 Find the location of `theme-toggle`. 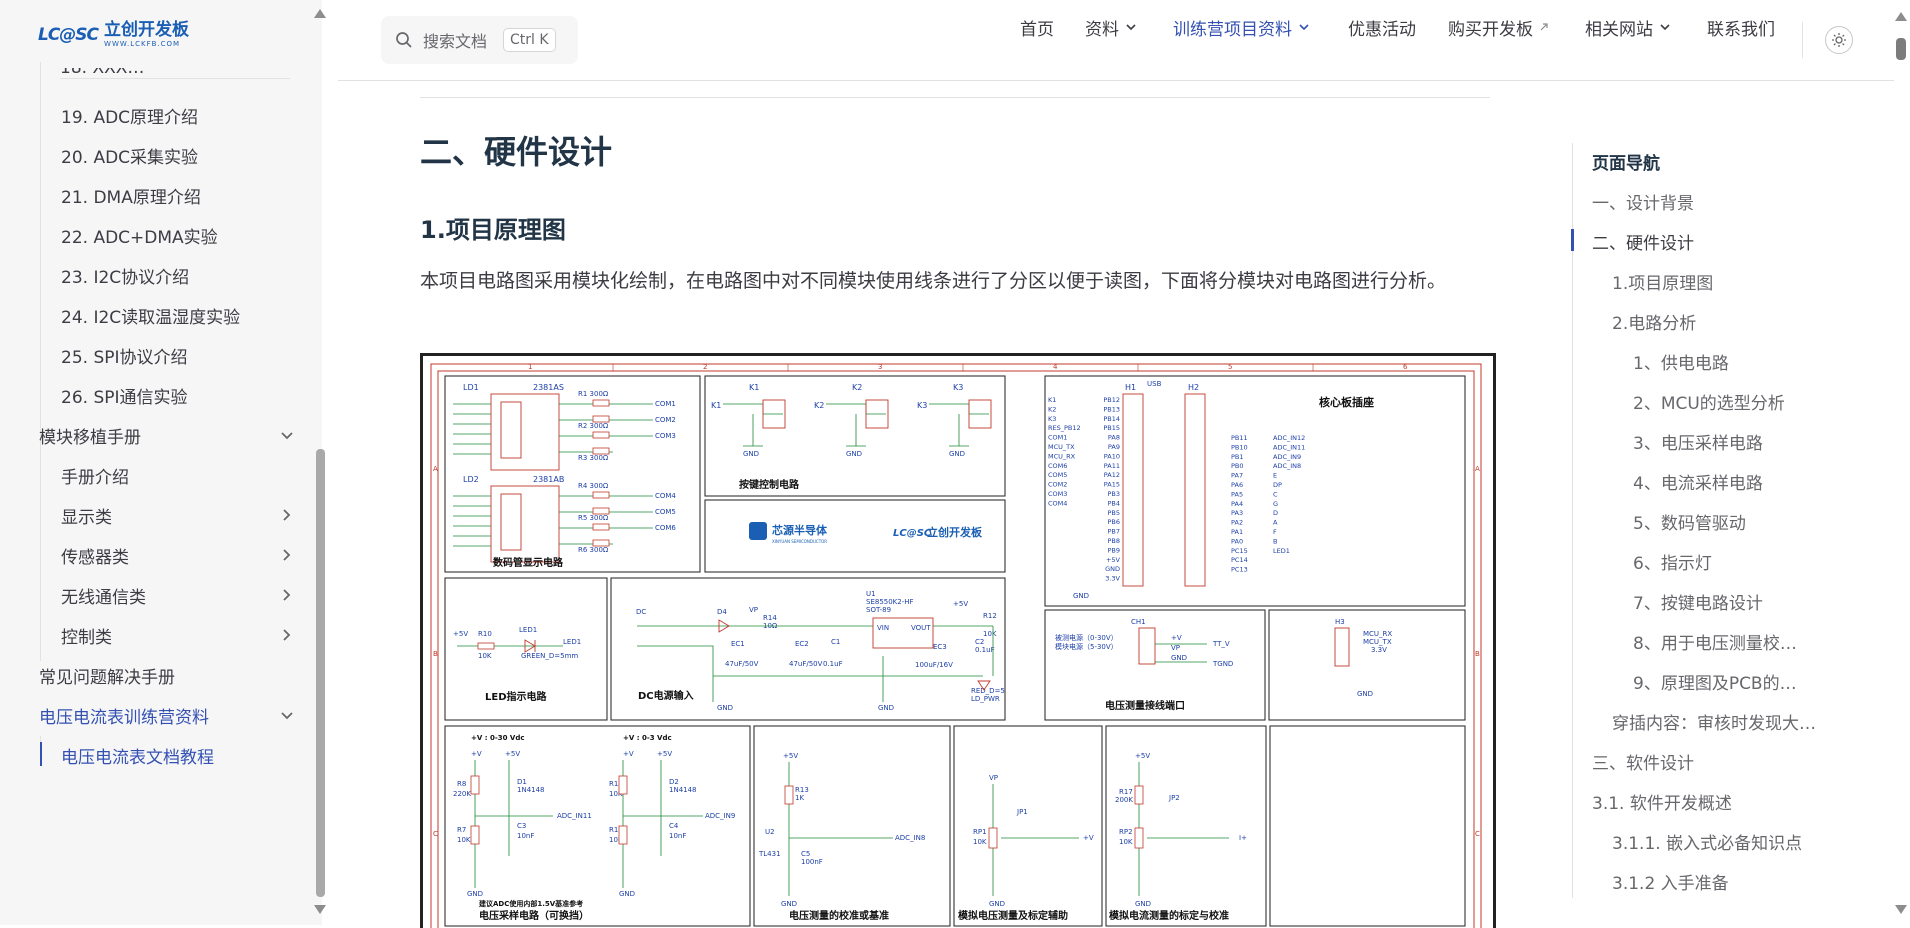

theme-toggle is located at coordinates (1839, 40).